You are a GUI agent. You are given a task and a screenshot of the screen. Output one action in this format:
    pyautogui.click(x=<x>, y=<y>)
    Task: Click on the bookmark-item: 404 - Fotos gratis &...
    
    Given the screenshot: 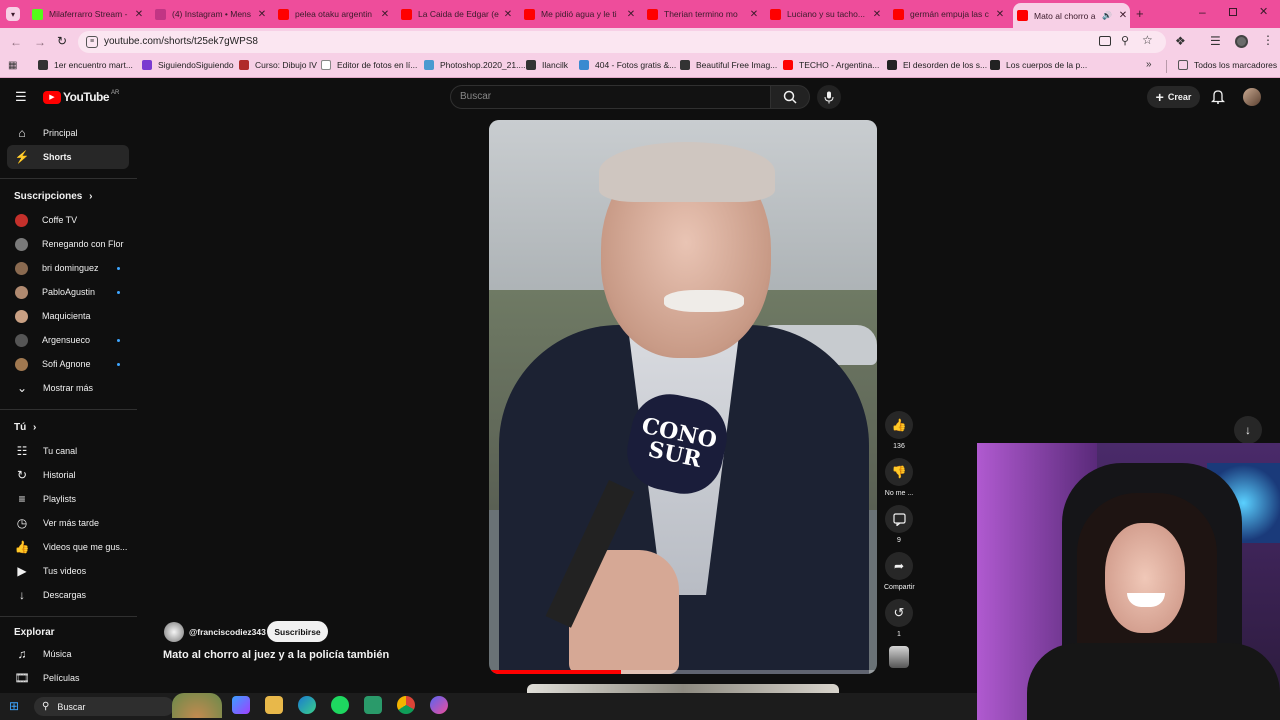 What is the action you would take?
    pyautogui.click(x=627, y=65)
    